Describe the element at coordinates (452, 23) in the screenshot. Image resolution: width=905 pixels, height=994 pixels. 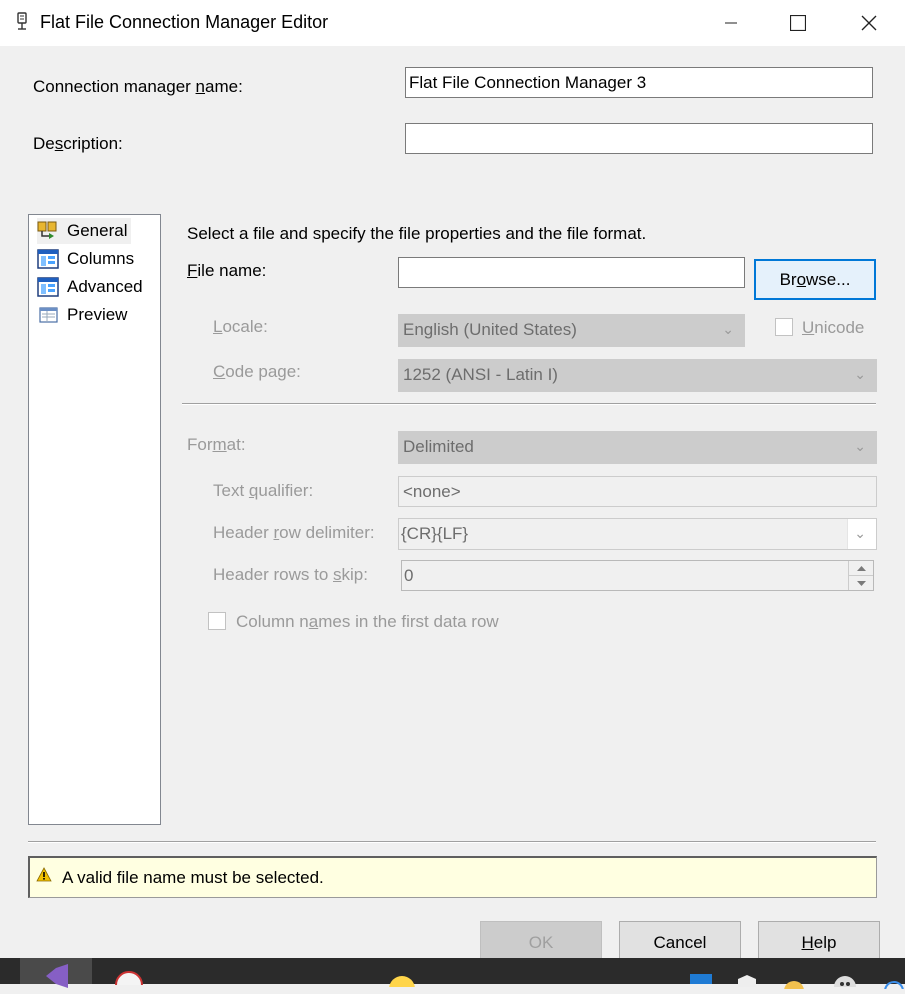
I see `title-bar: Flat File Connection Manager Editor` at that location.